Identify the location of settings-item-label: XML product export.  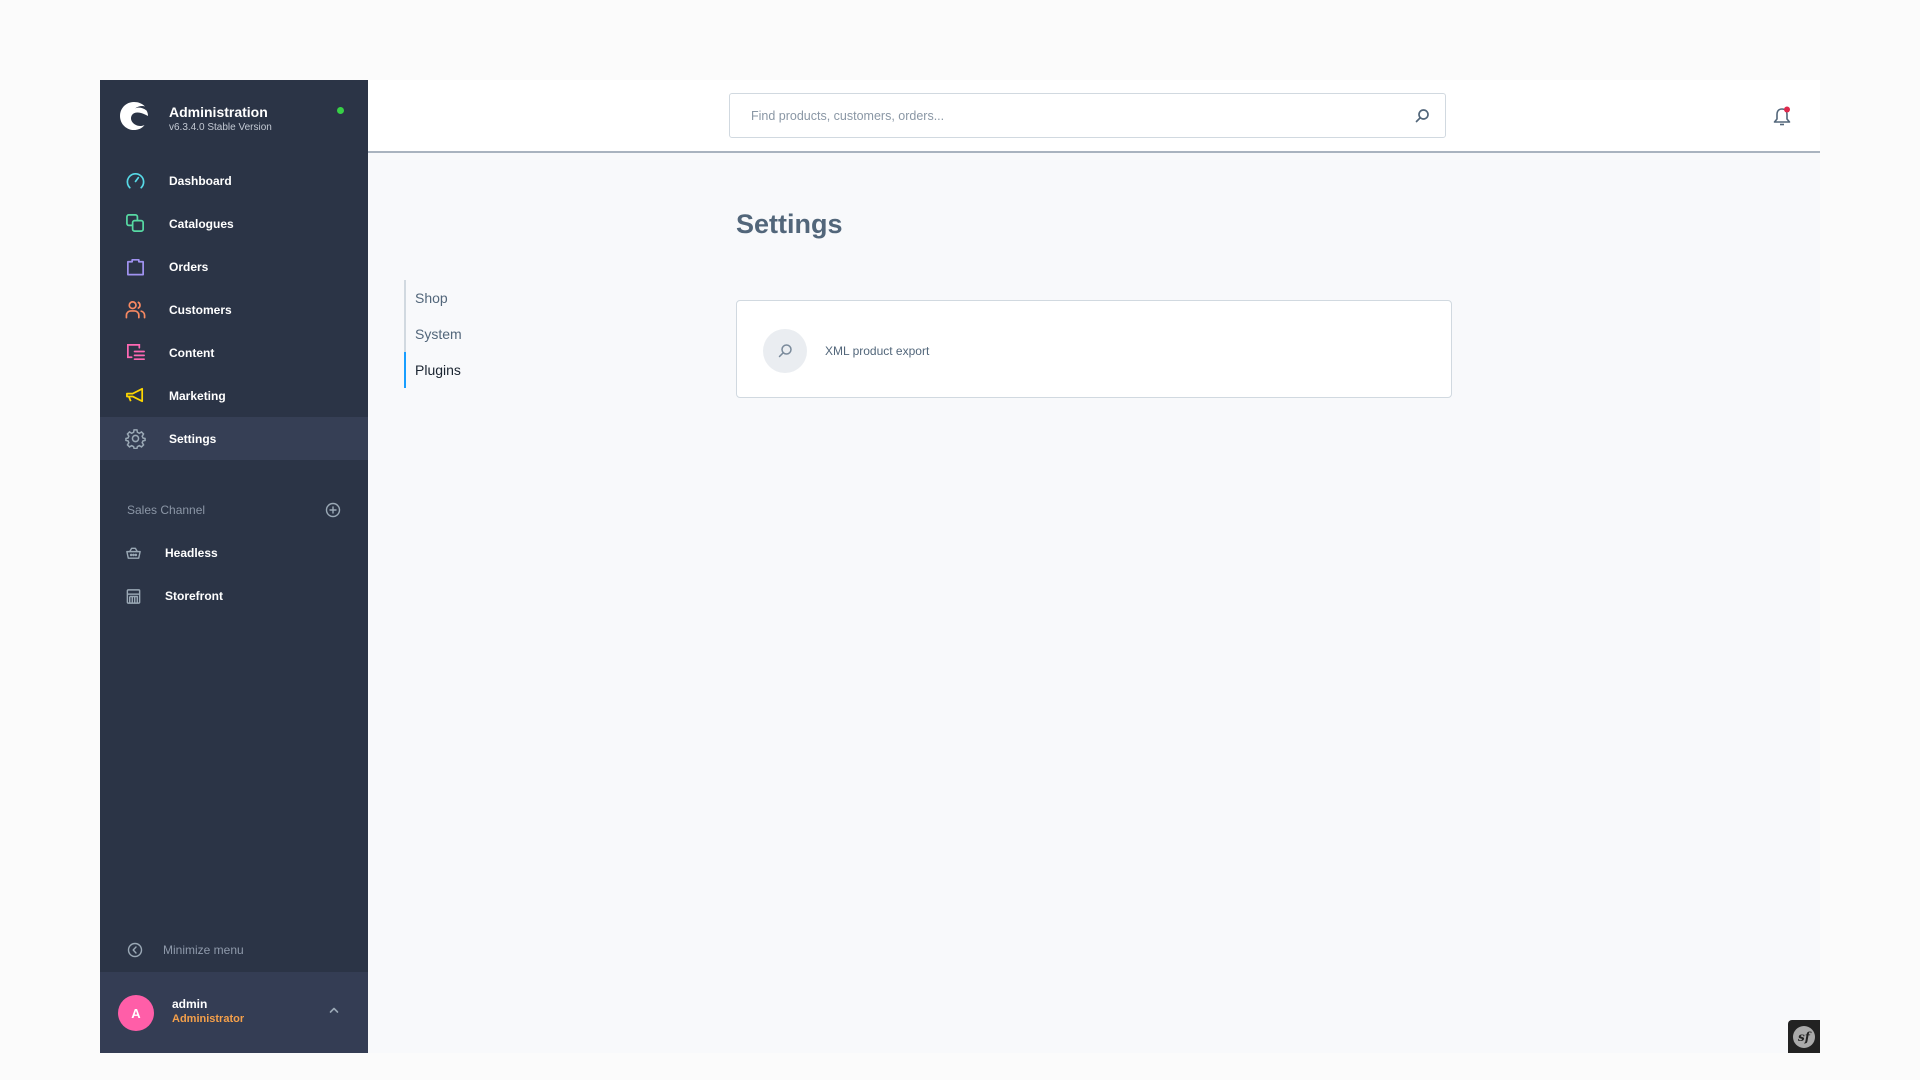
(877, 351).